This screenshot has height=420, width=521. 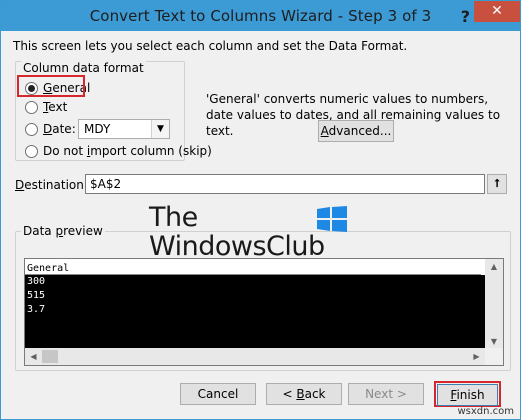 What do you see at coordinates (173, 217) in the screenshot?
I see `watermark-line1: The` at bounding box center [173, 217].